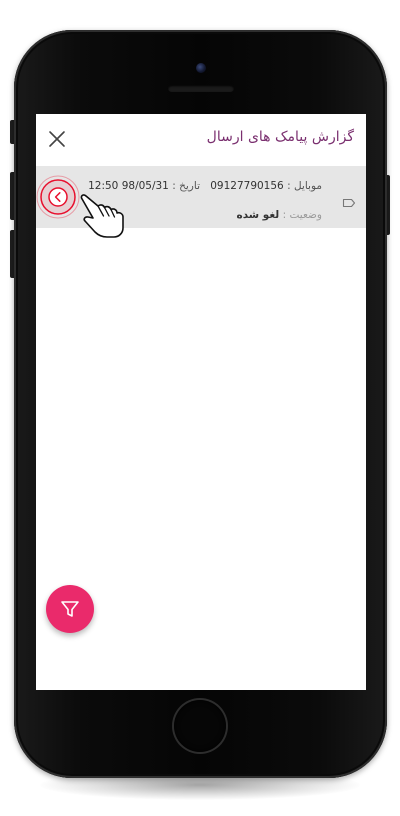  I want to click on earpiece-speaker, so click(201, 88).